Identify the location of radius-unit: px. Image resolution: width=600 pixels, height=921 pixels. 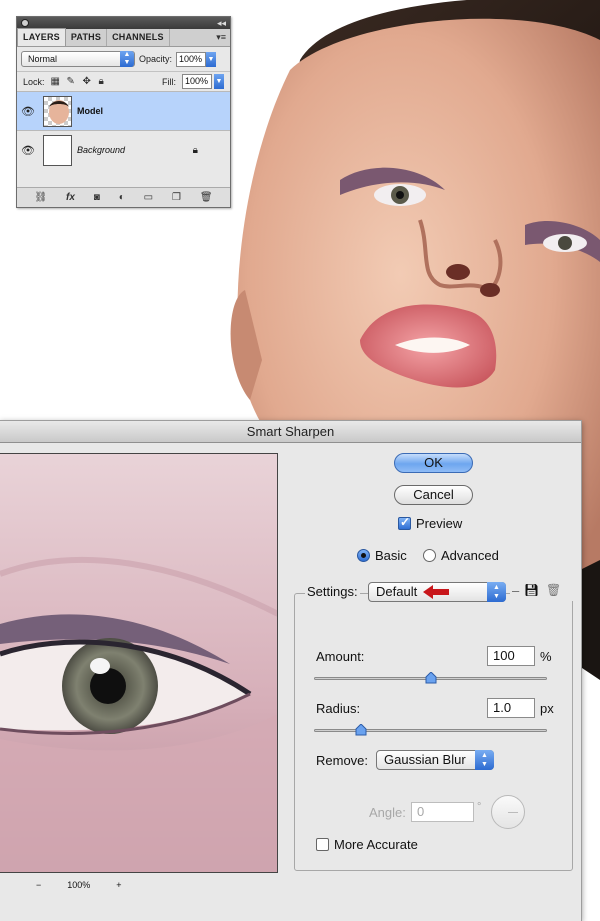
(547, 708).